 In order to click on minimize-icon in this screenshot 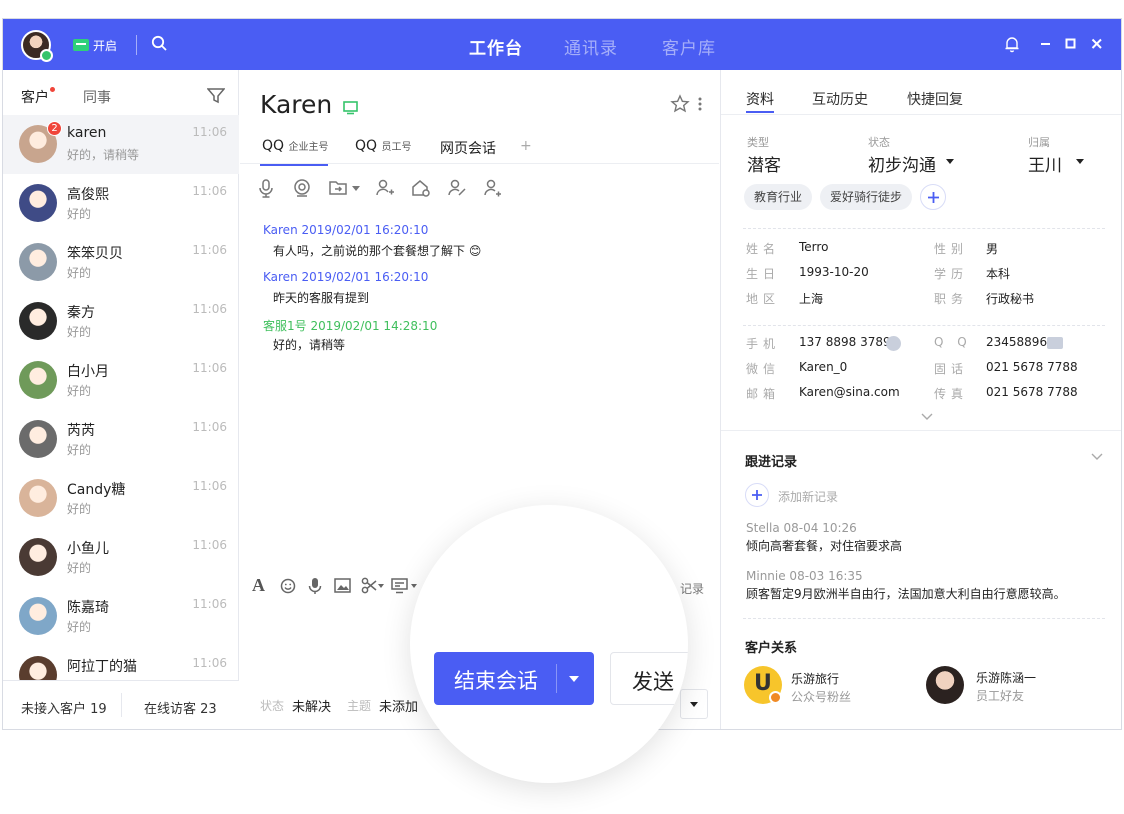, I will do `click(1046, 44)`.